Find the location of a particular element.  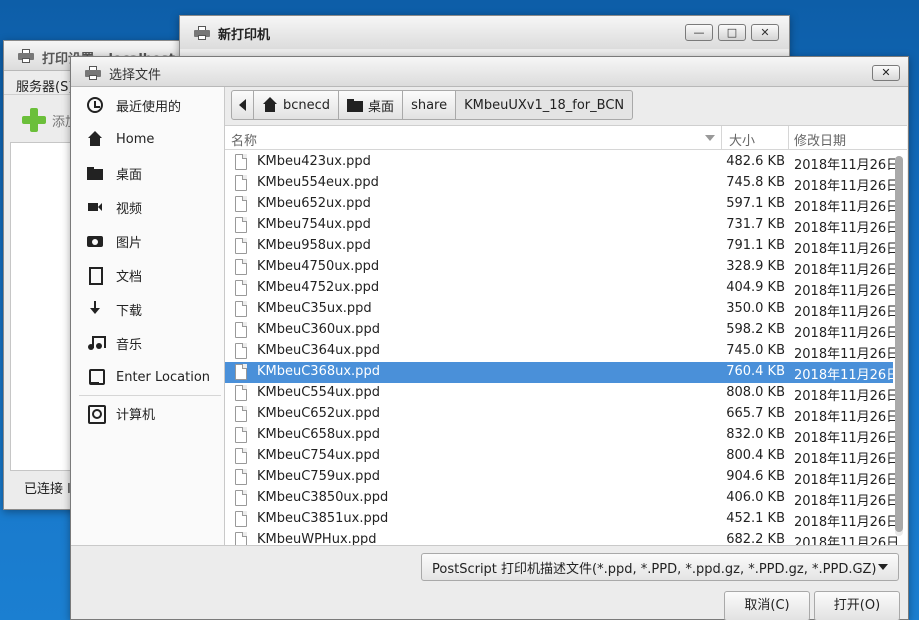

sidebar-item-label: 下载 is located at coordinates (129, 311).